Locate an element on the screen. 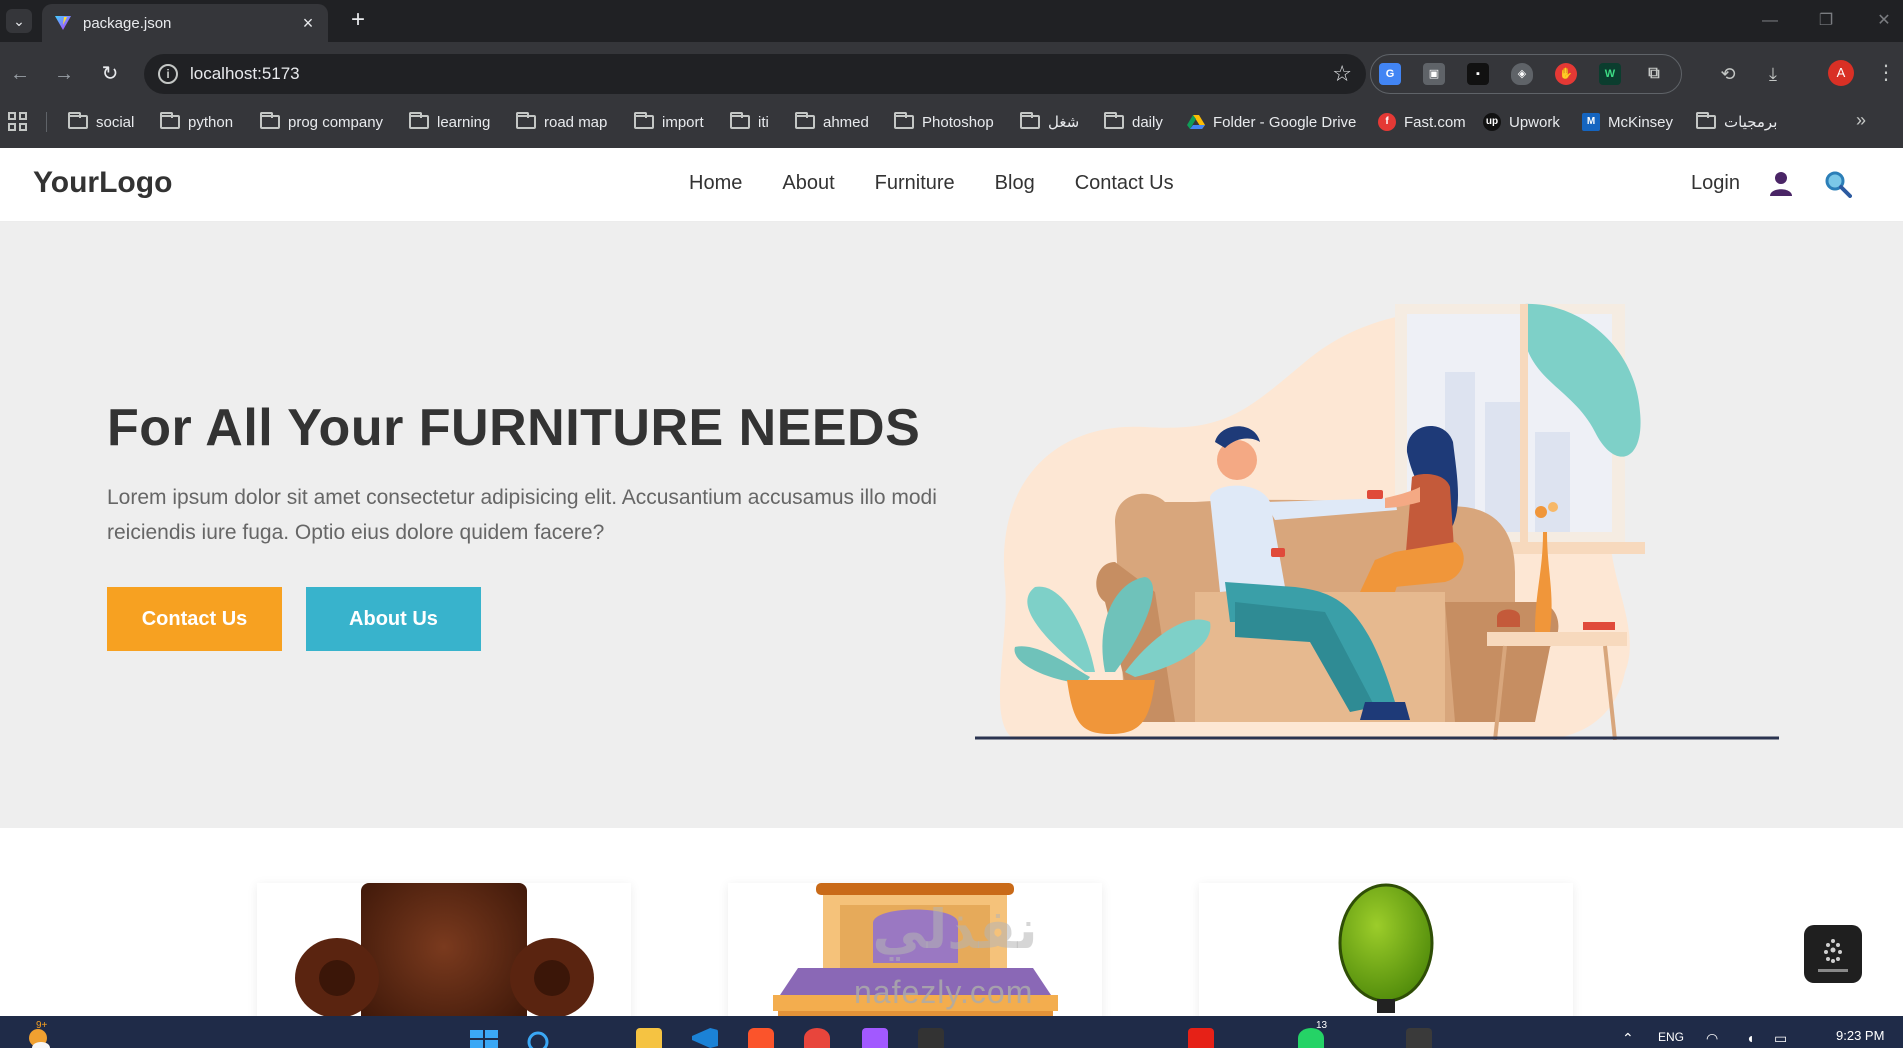 This screenshot has width=1903, height=1048. bookmark-upwork: up Upwork is located at coordinates (1521, 122).